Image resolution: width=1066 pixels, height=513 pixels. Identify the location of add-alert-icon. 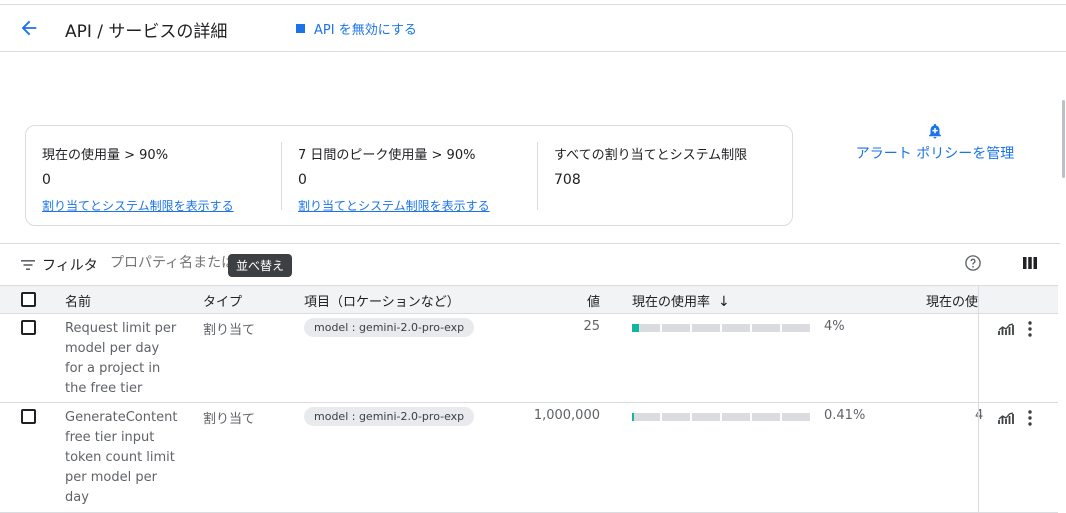
(935, 131).